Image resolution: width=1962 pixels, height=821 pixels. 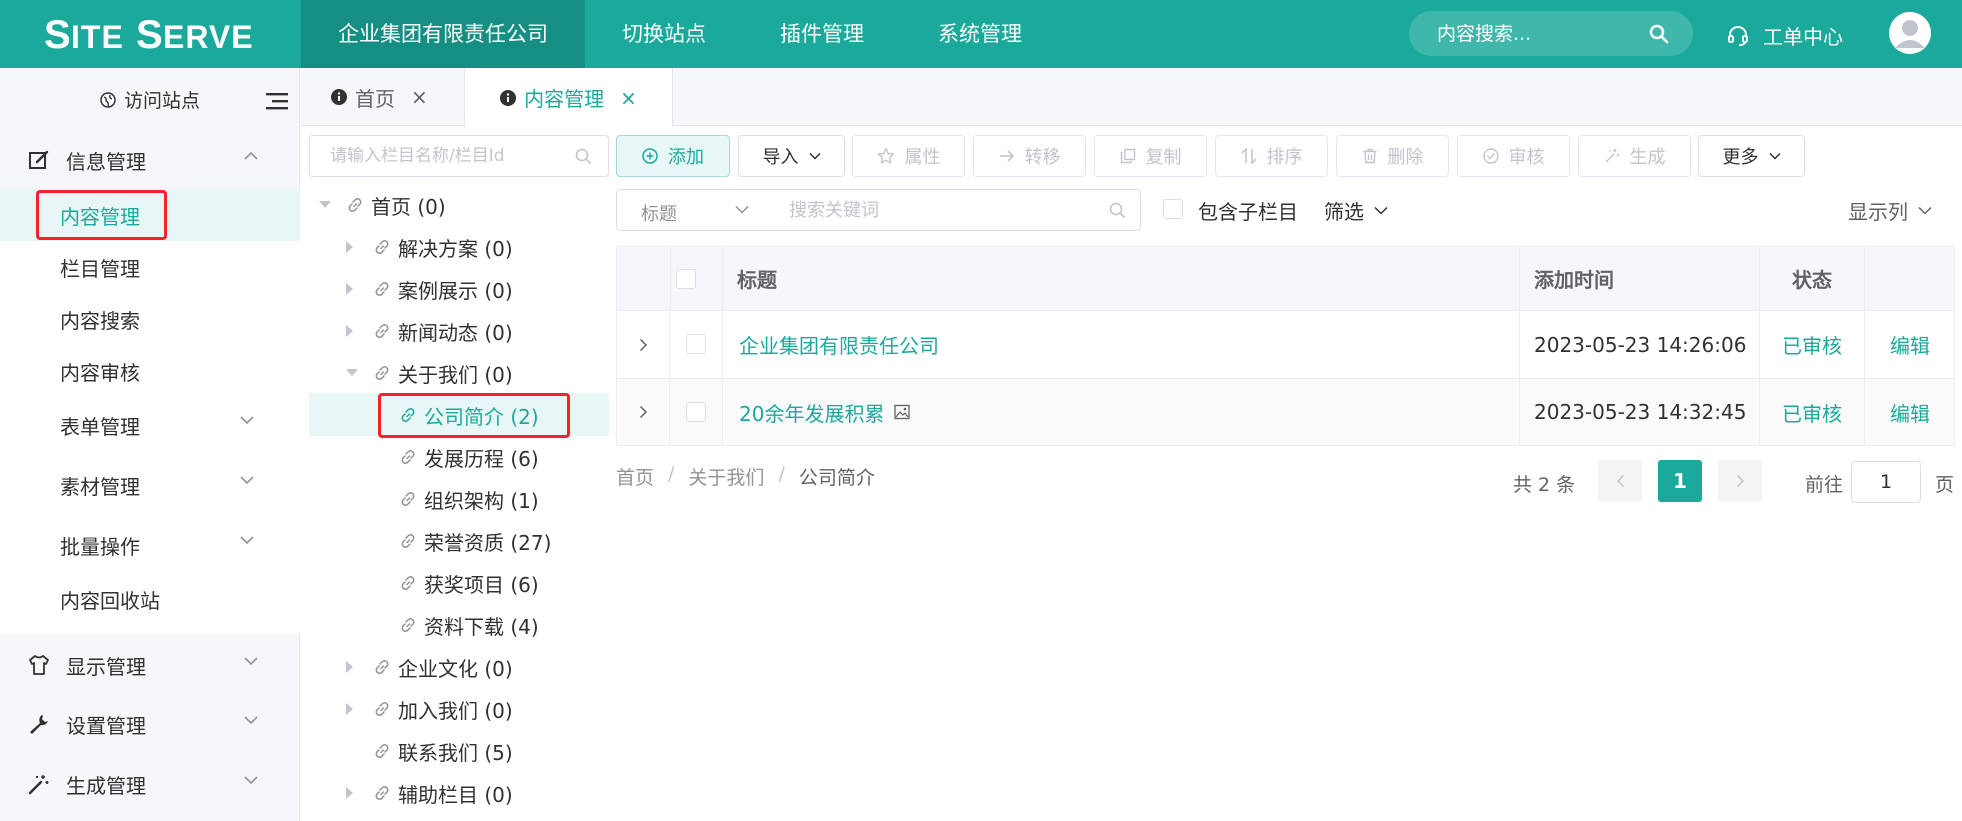 What do you see at coordinates (443, 709) in the screenshot?
I see `tree-node: 加入我们 (0)` at bounding box center [443, 709].